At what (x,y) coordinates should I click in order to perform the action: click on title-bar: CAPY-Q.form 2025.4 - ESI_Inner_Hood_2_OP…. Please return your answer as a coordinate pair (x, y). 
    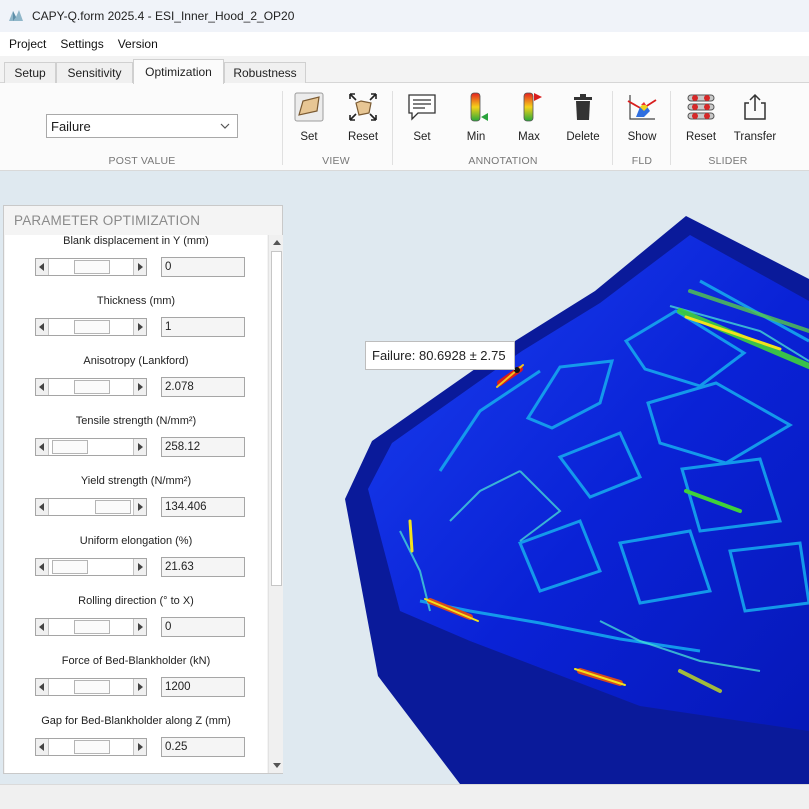
    Looking at the image, I should click on (404, 16).